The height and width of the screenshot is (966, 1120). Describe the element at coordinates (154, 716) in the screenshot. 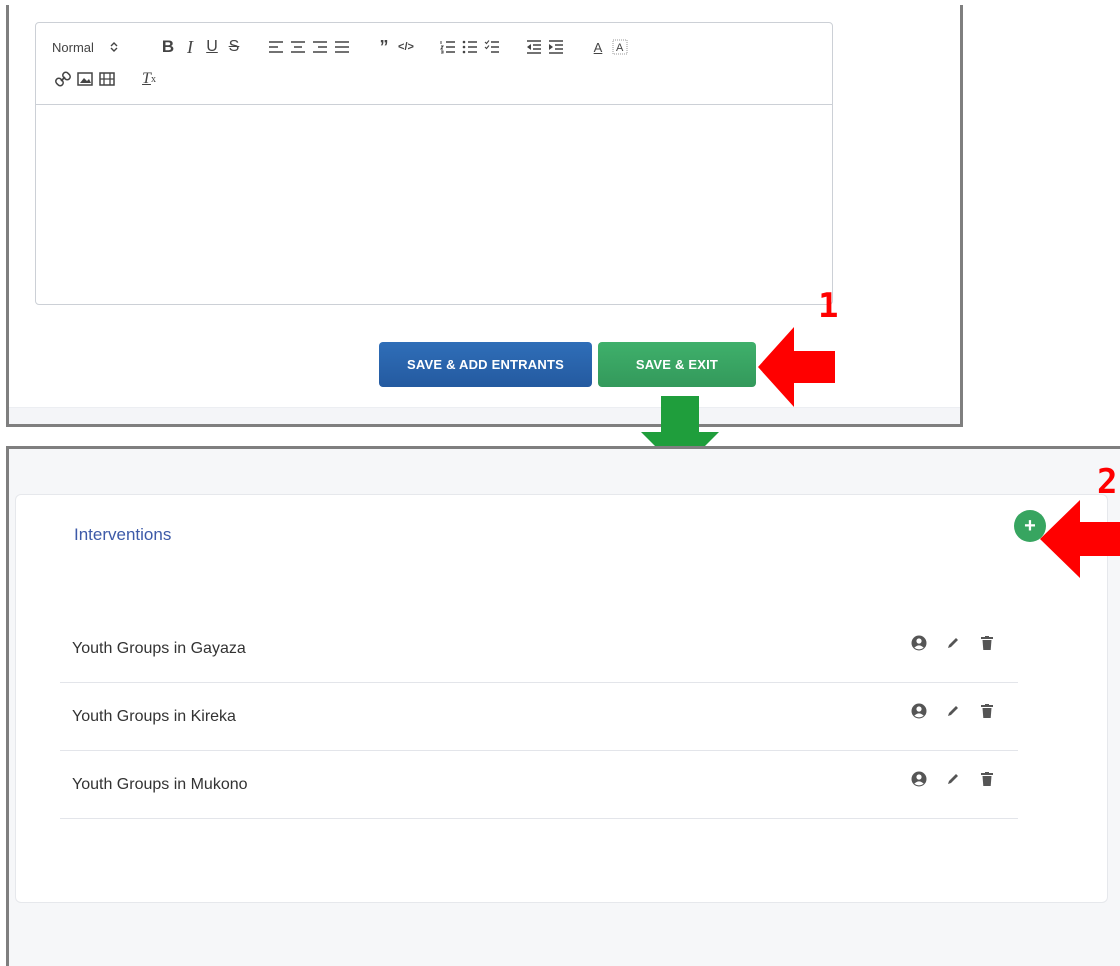

I see `intervention-label: Youth Groups in Kireka` at that location.